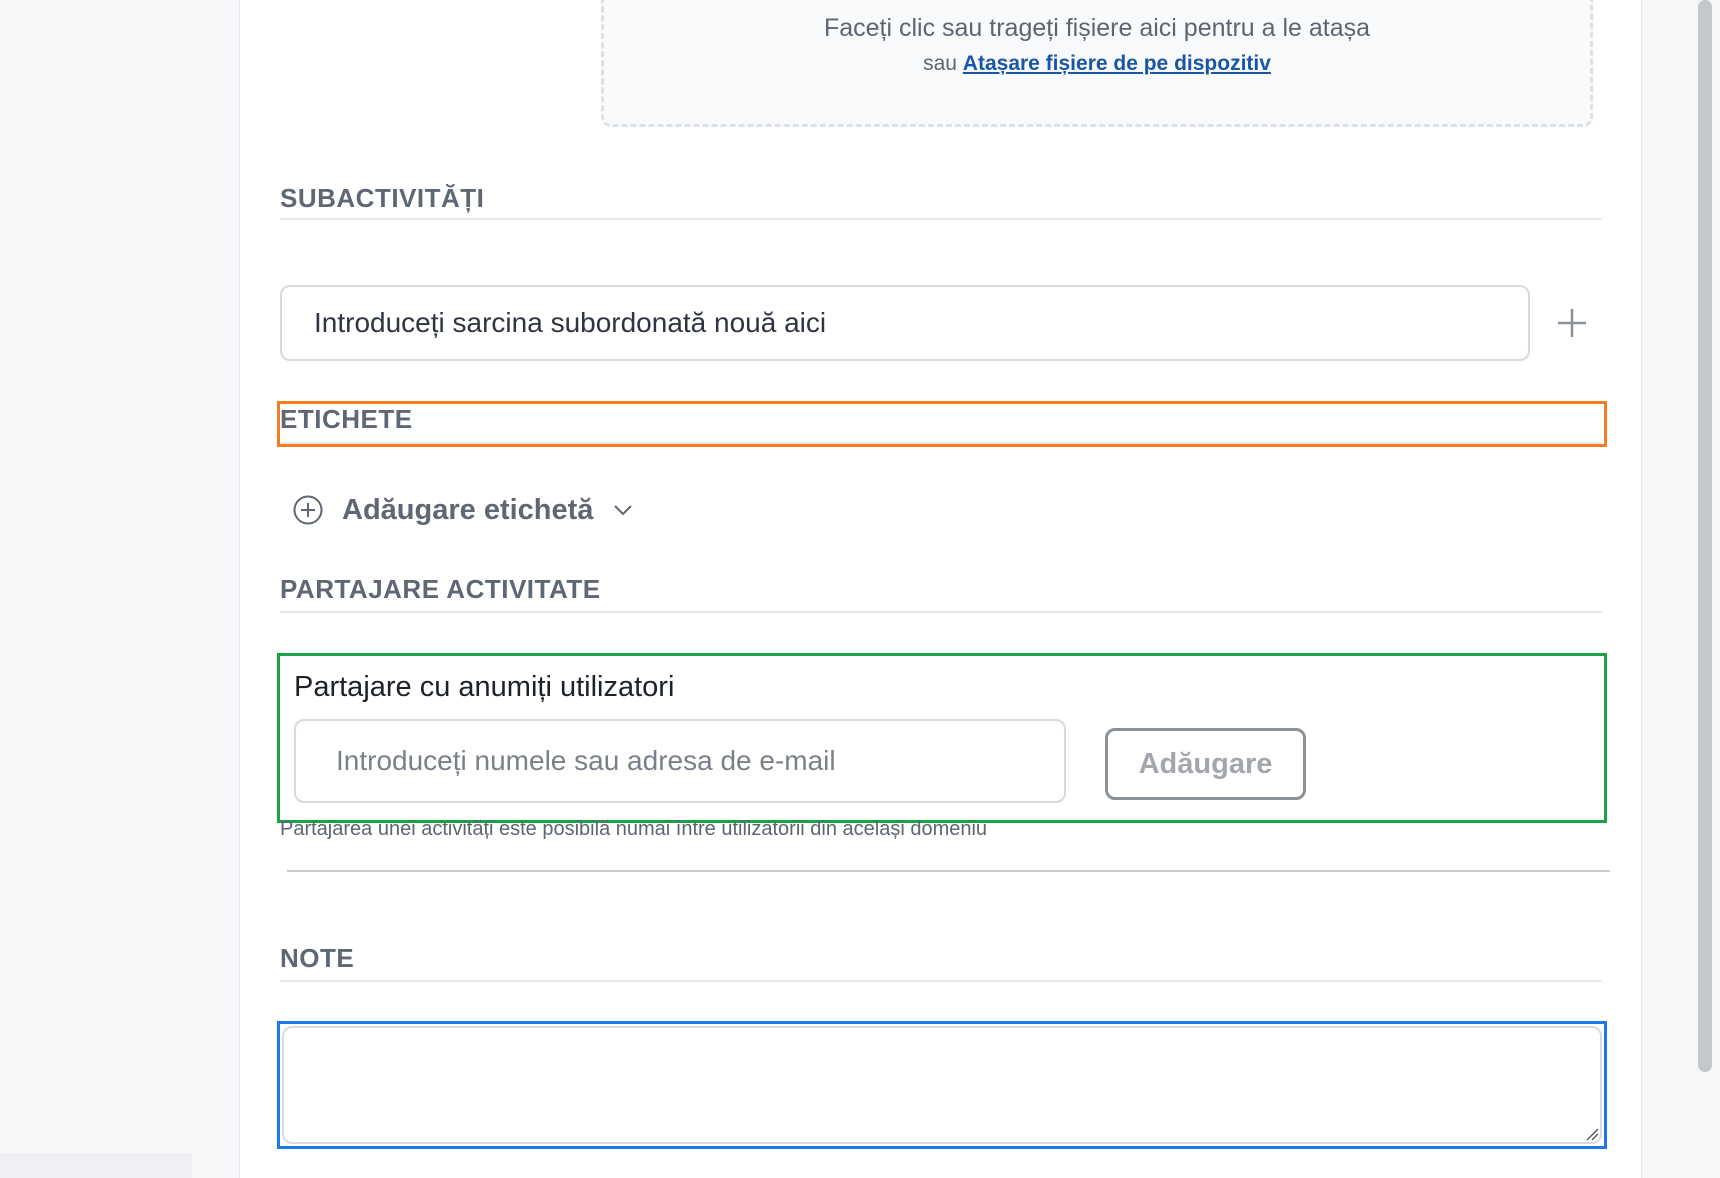 Image resolution: width=1720 pixels, height=1178 pixels. Describe the element at coordinates (440, 589) in the screenshot. I see `sharing-section-title: PARTAJARE ACTIVITATE` at that location.